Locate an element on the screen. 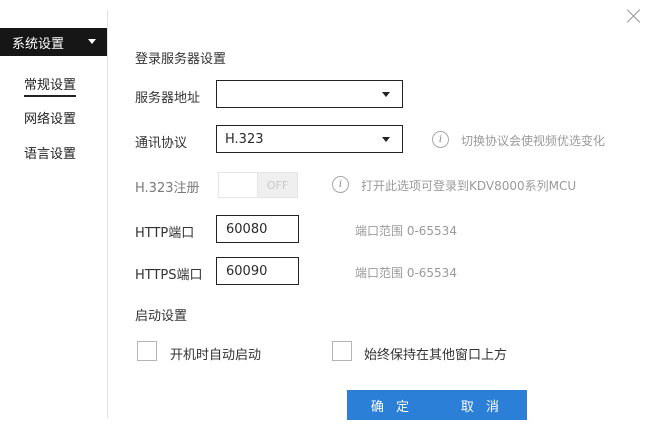 The height and width of the screenshot is (427, 652). h323-register-toggle: OFF is located at coordinates (258, 185).